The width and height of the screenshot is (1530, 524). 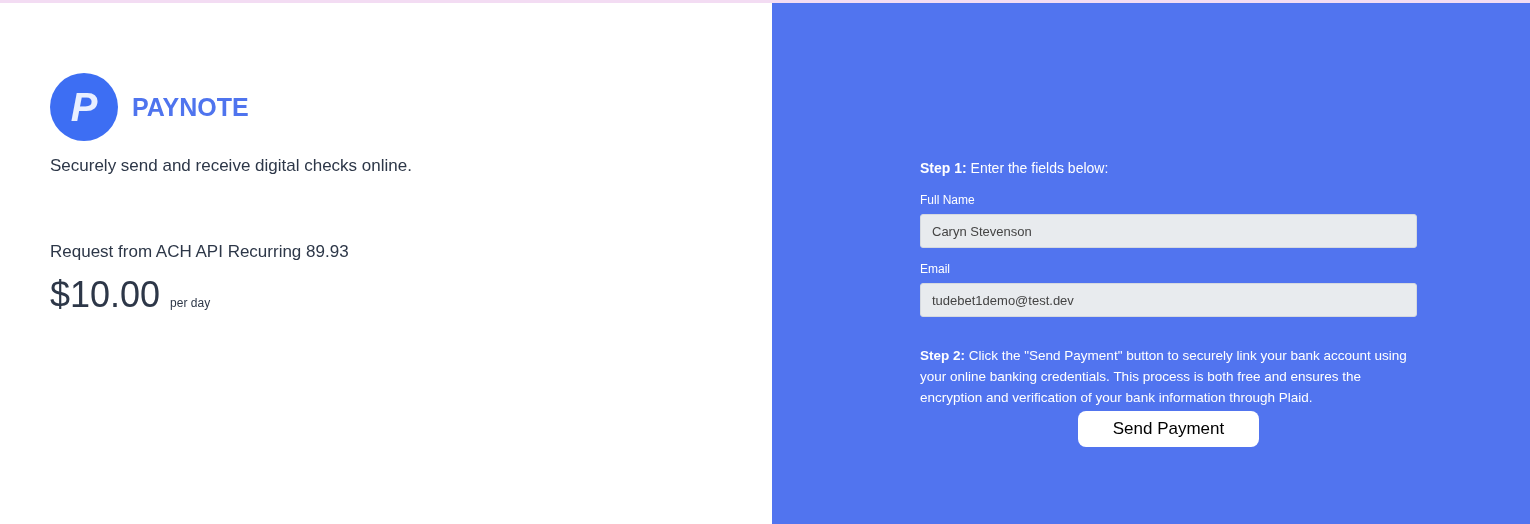 What do you see at coordinates (231, 166) in the screenshot?
I see `tagline: Securely send and receive digital checks online.` at bounding box center [231, 166].